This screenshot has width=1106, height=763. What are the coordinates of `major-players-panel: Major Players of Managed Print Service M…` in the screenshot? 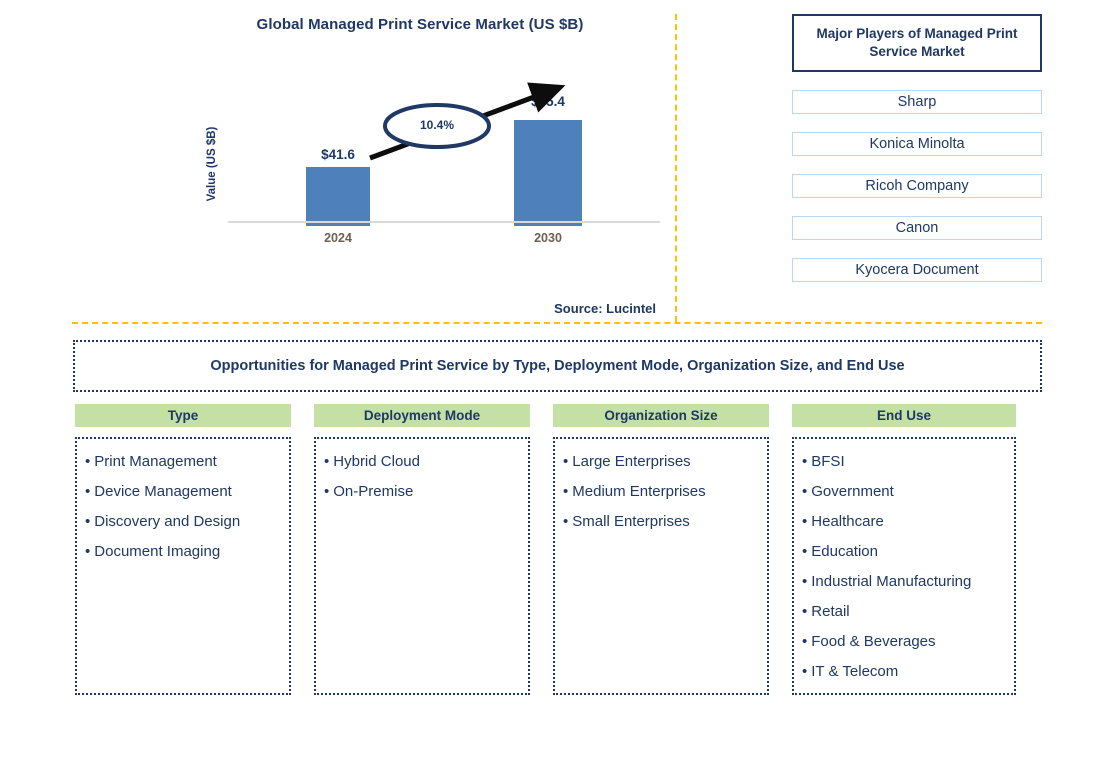 It's located at (917, 148).